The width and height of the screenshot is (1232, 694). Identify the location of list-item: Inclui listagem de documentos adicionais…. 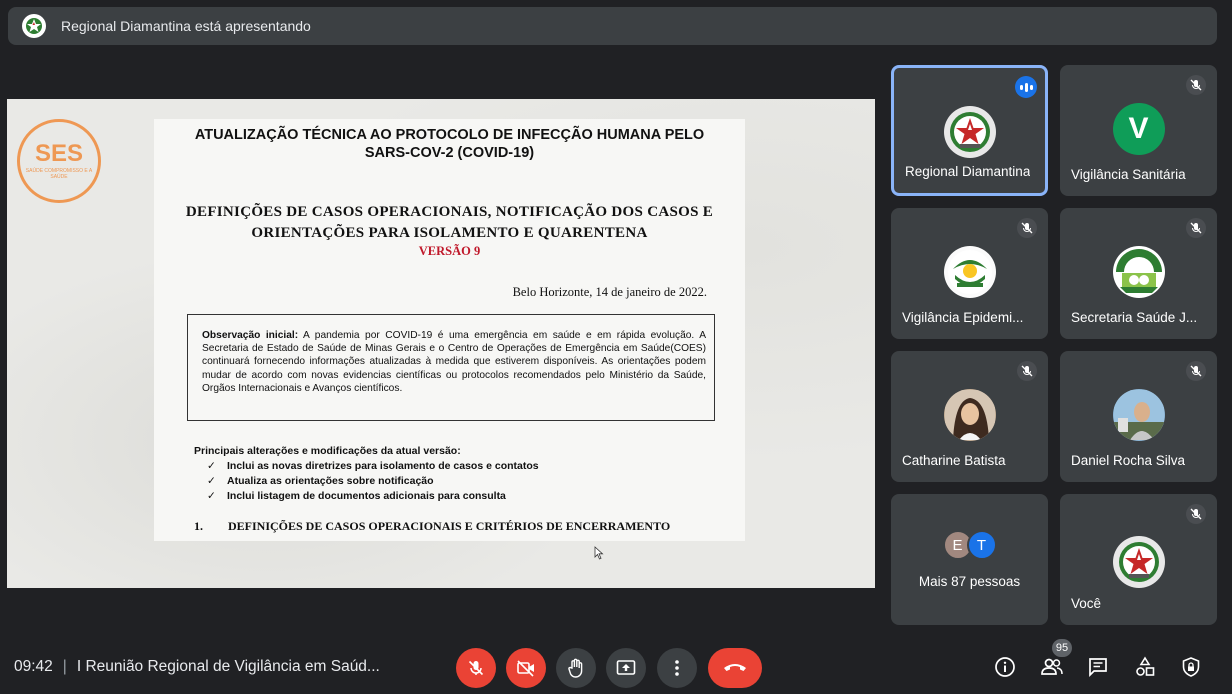
(373, 496).